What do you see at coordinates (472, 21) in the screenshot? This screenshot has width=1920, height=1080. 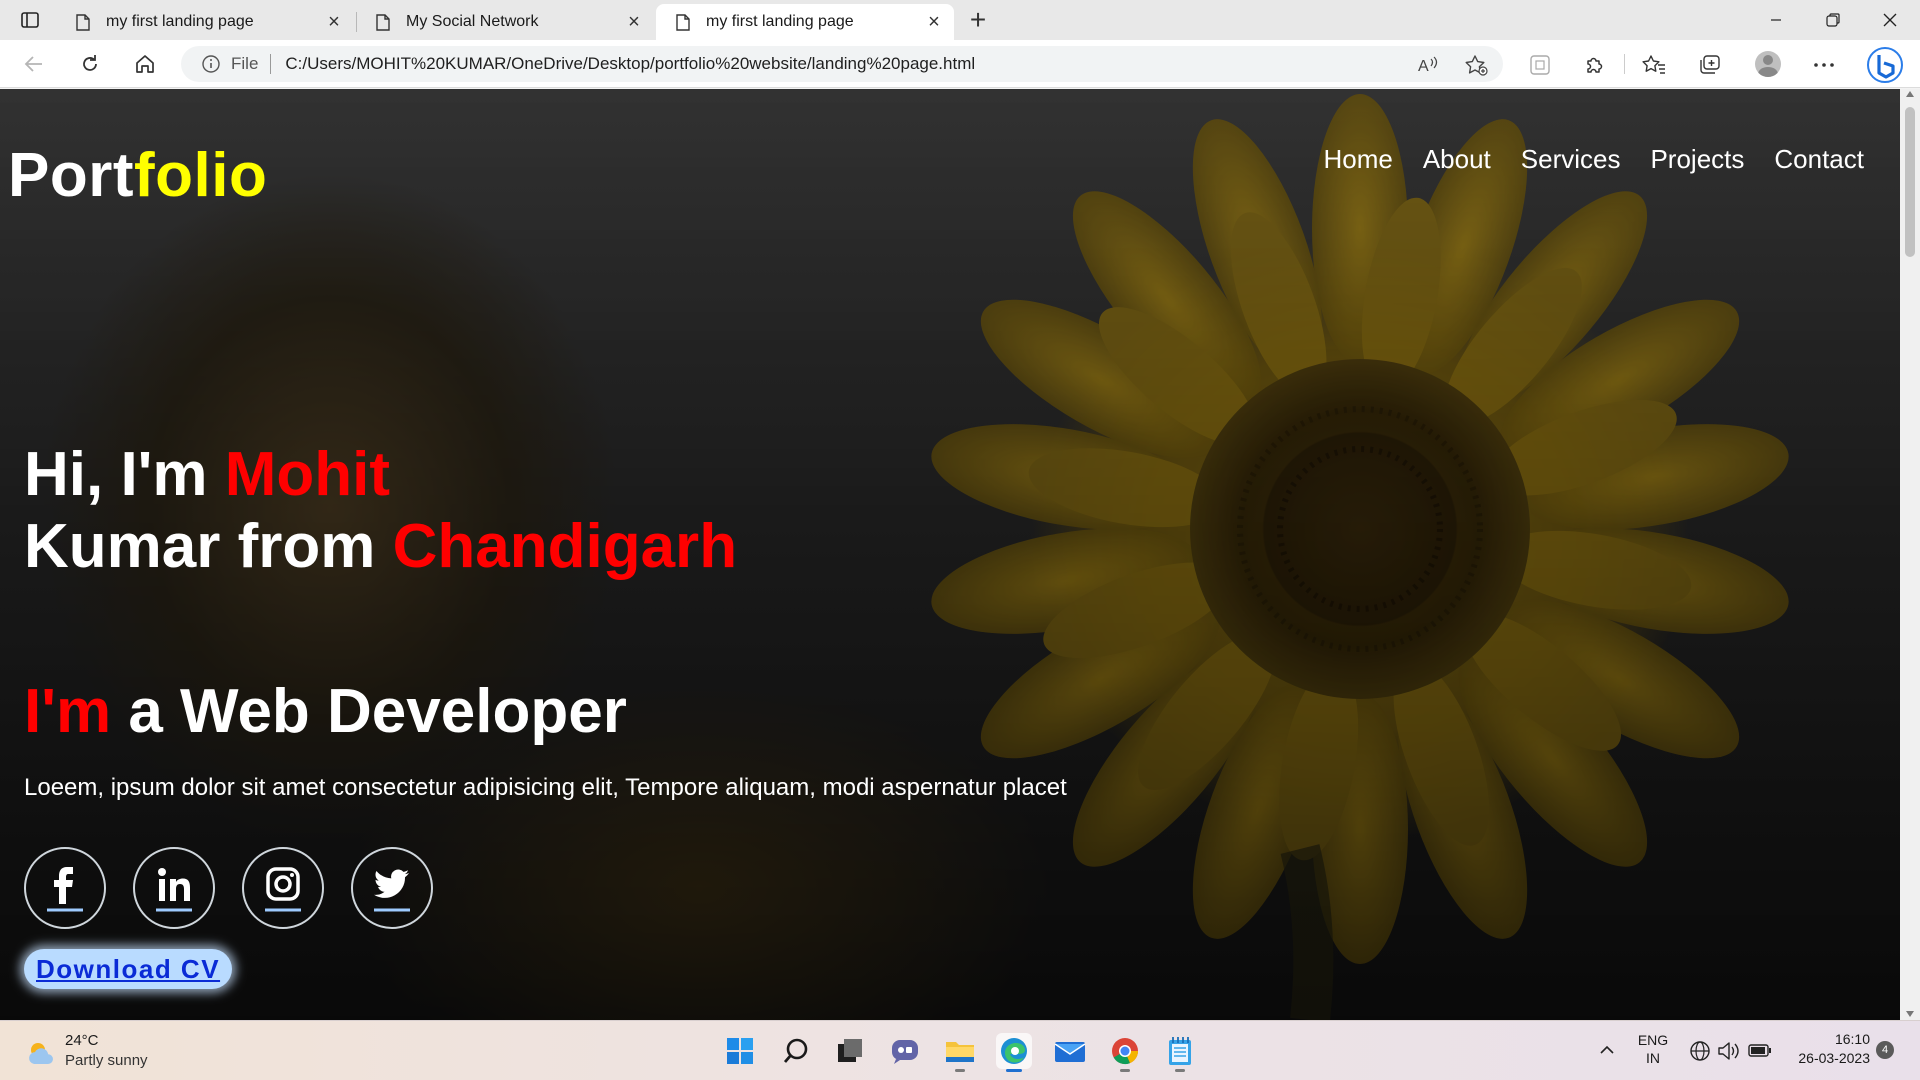 I see `tab-title: My Social Network` at bounding box center [472, 21].